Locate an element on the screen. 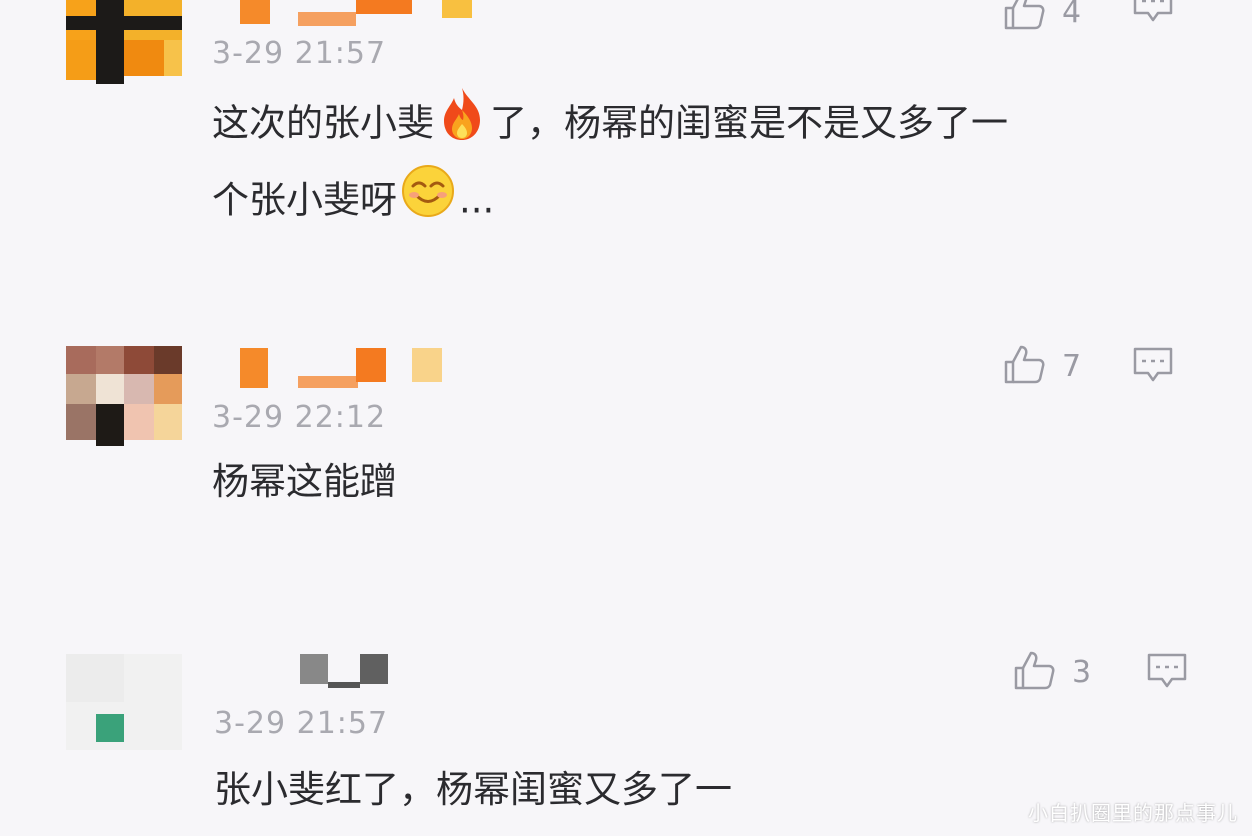 The image size is (1252, 836). comment-text-part: 了，杨幂的闺蜜是不是又多了一 is located at coordinates (749, 123).